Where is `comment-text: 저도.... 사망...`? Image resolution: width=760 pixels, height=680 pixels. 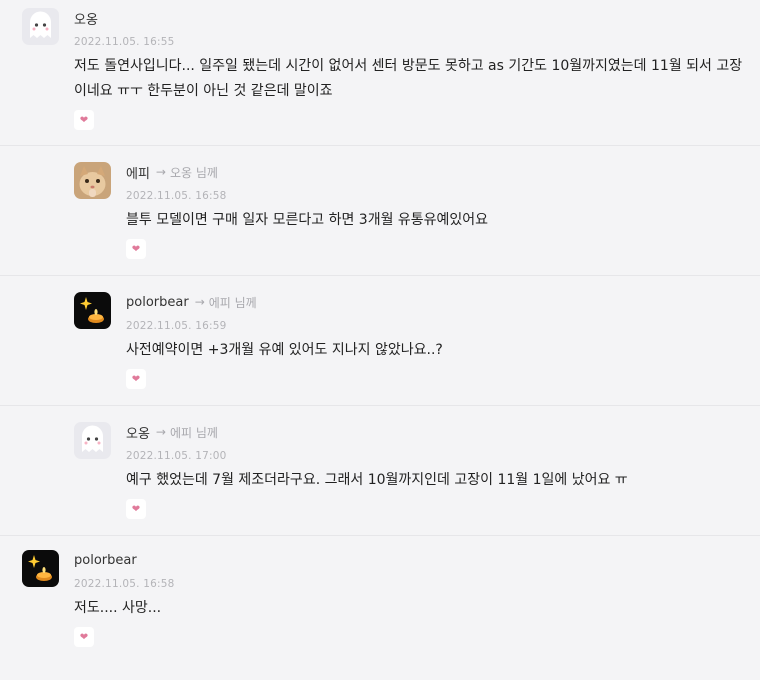 comment-text: 저도.... 사망... is located at coordinates (118, 608).